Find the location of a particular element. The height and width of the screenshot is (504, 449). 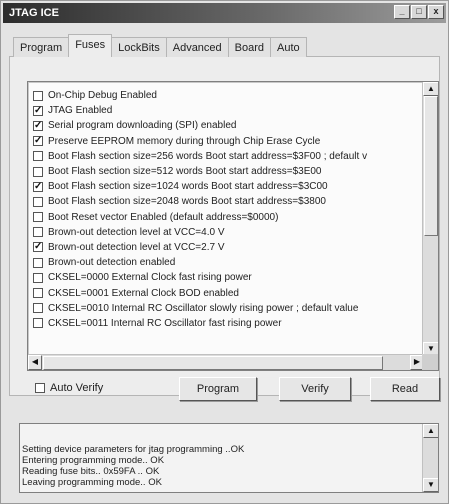

tab-program: Program is located at coordinates (41, 47).